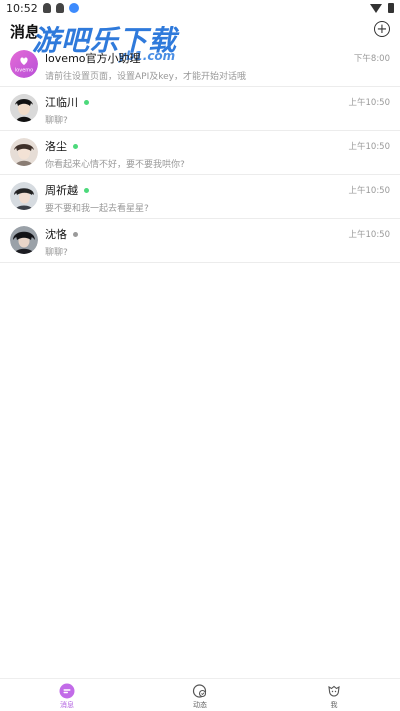 The height and width of the screenshot is (711, 400). Describe the element at coordinates (67, 705) in the screenshot. I see `nav-messages-label: 消息` at that location.